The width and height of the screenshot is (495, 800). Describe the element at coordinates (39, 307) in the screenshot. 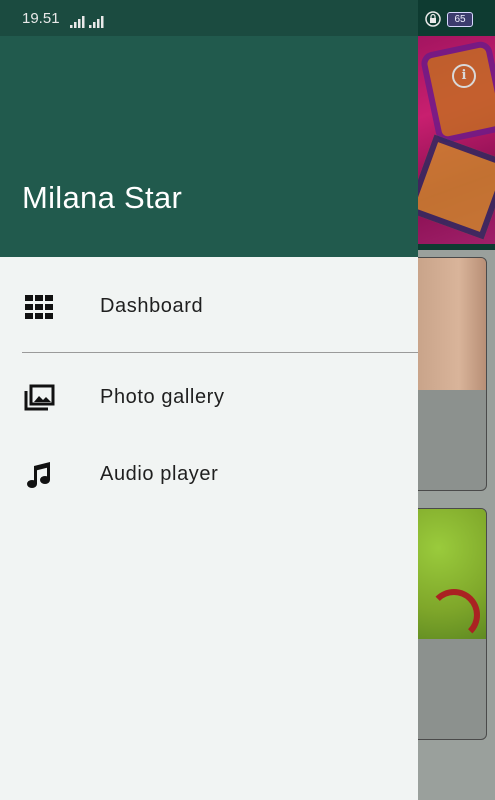

I see `grid-icon` at that location.